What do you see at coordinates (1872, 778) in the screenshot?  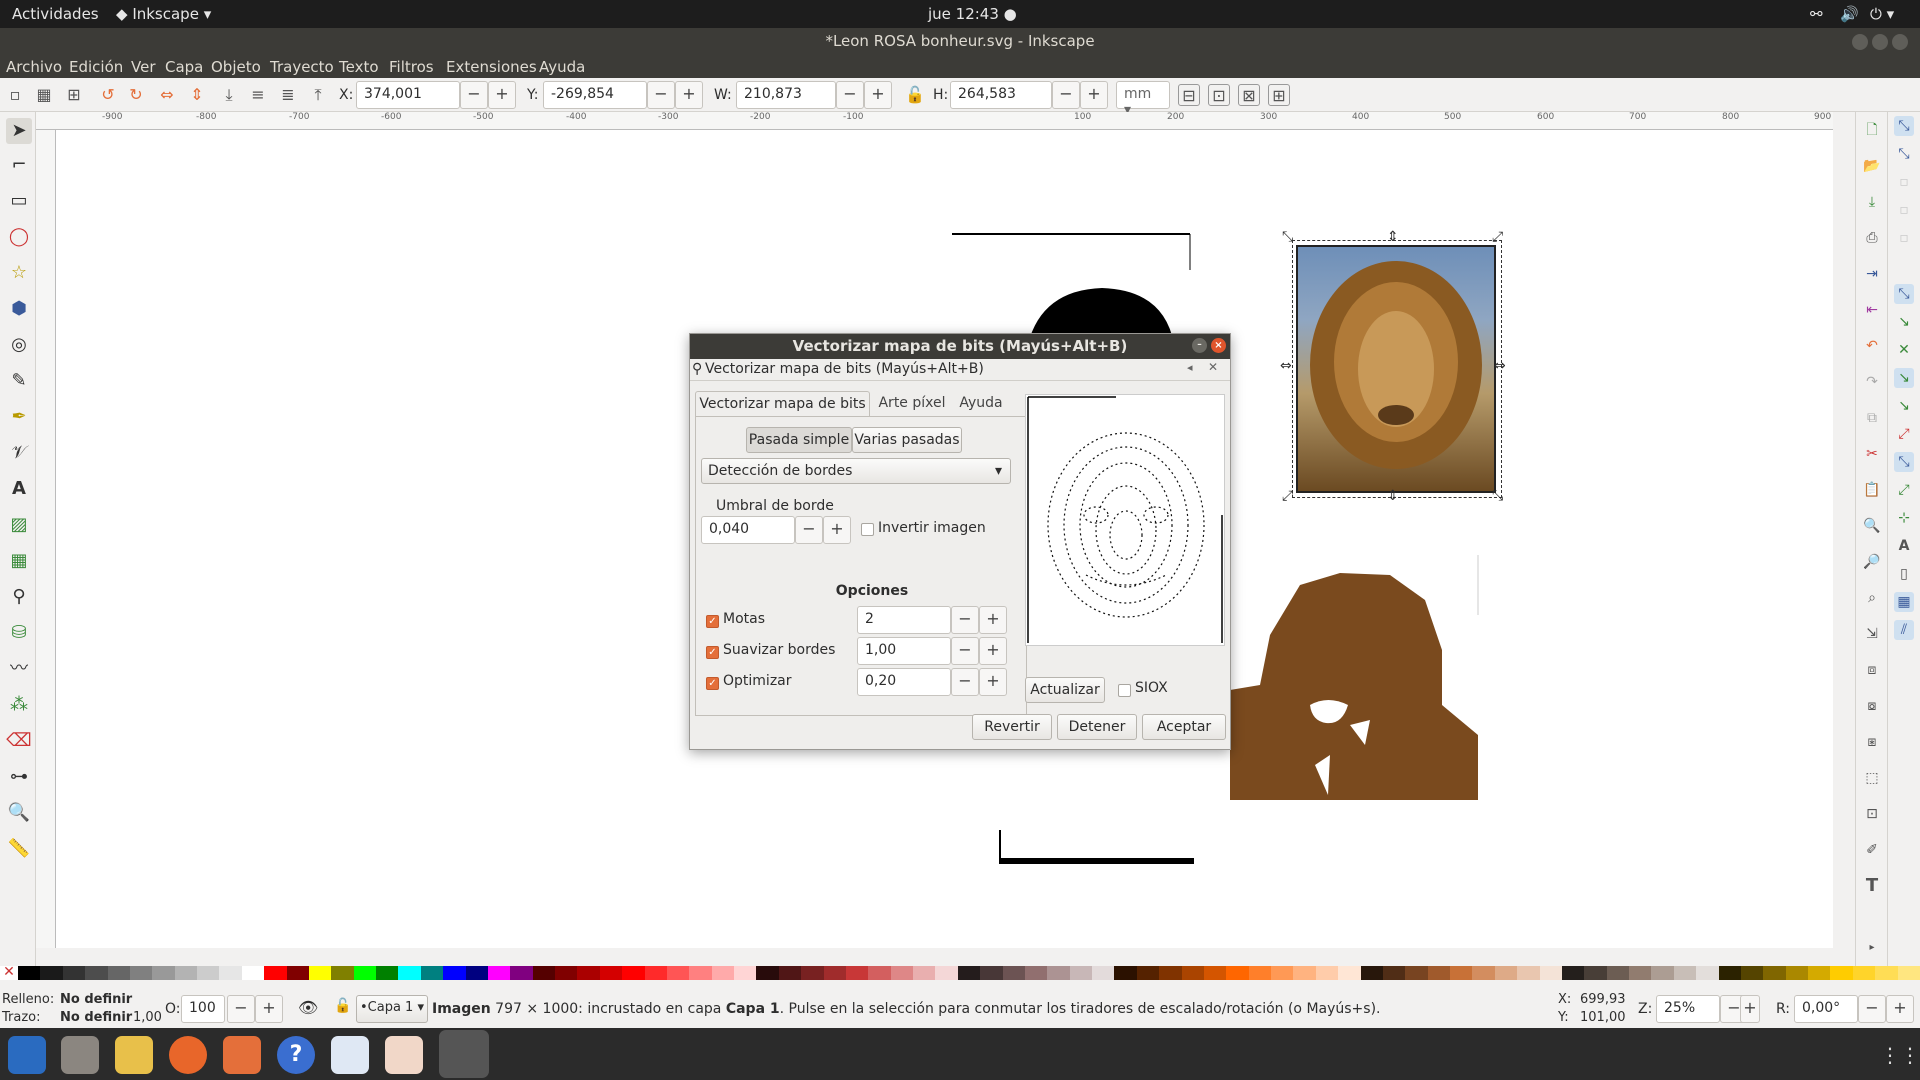 I see `group-icon: ⬚` at bounding box center [1872, 778].